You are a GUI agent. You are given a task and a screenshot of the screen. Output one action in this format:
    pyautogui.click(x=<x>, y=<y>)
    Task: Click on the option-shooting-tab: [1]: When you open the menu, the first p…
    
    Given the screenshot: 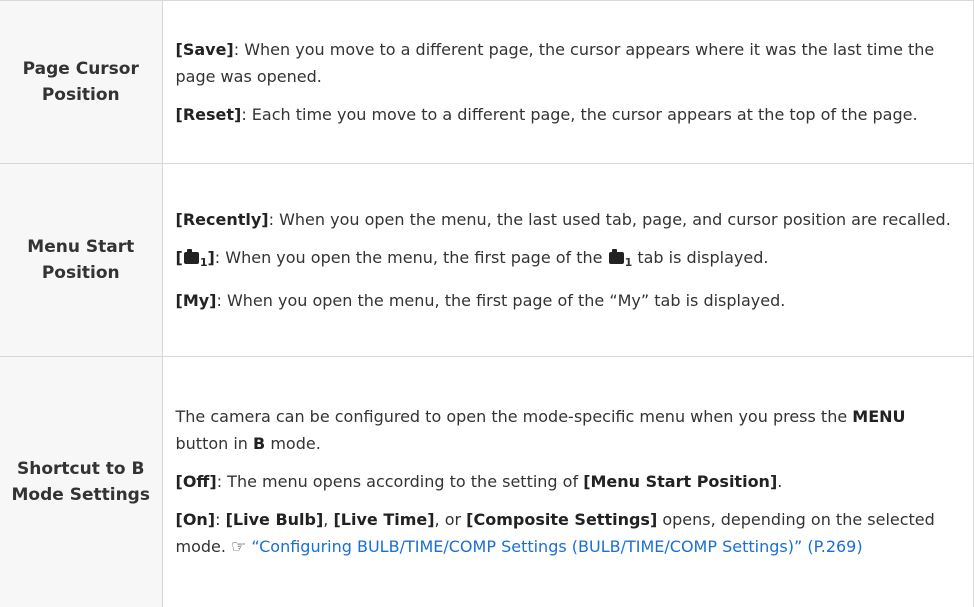 What is the action you would take?
    pyautogui.click(x=472, y=258)
    